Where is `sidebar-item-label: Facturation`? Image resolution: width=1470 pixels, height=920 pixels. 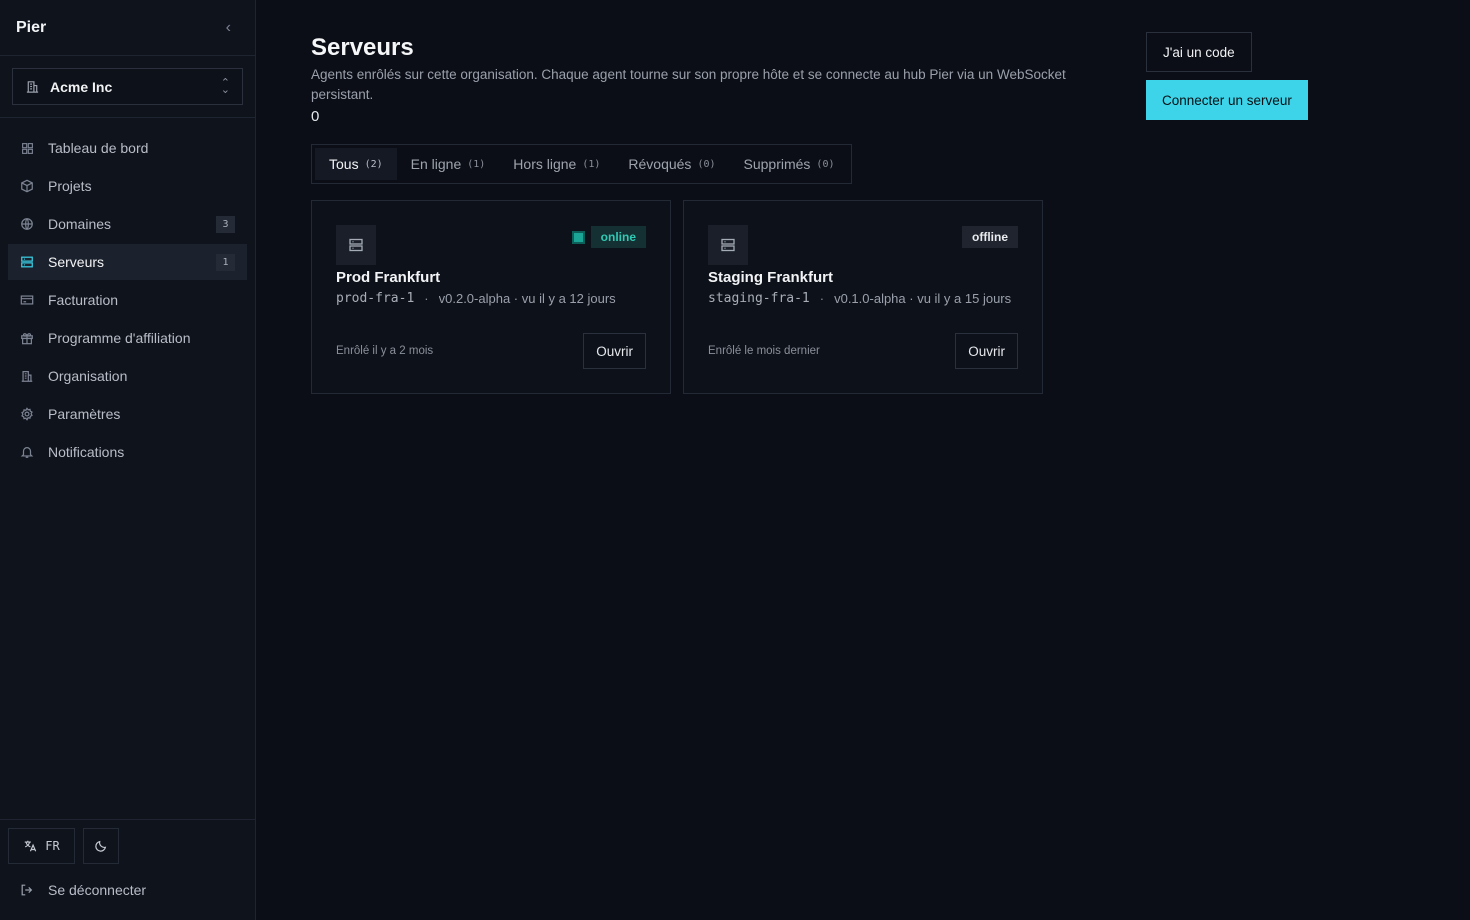
sidebar-item-label: Facturation is located at coordinates (83, 300).